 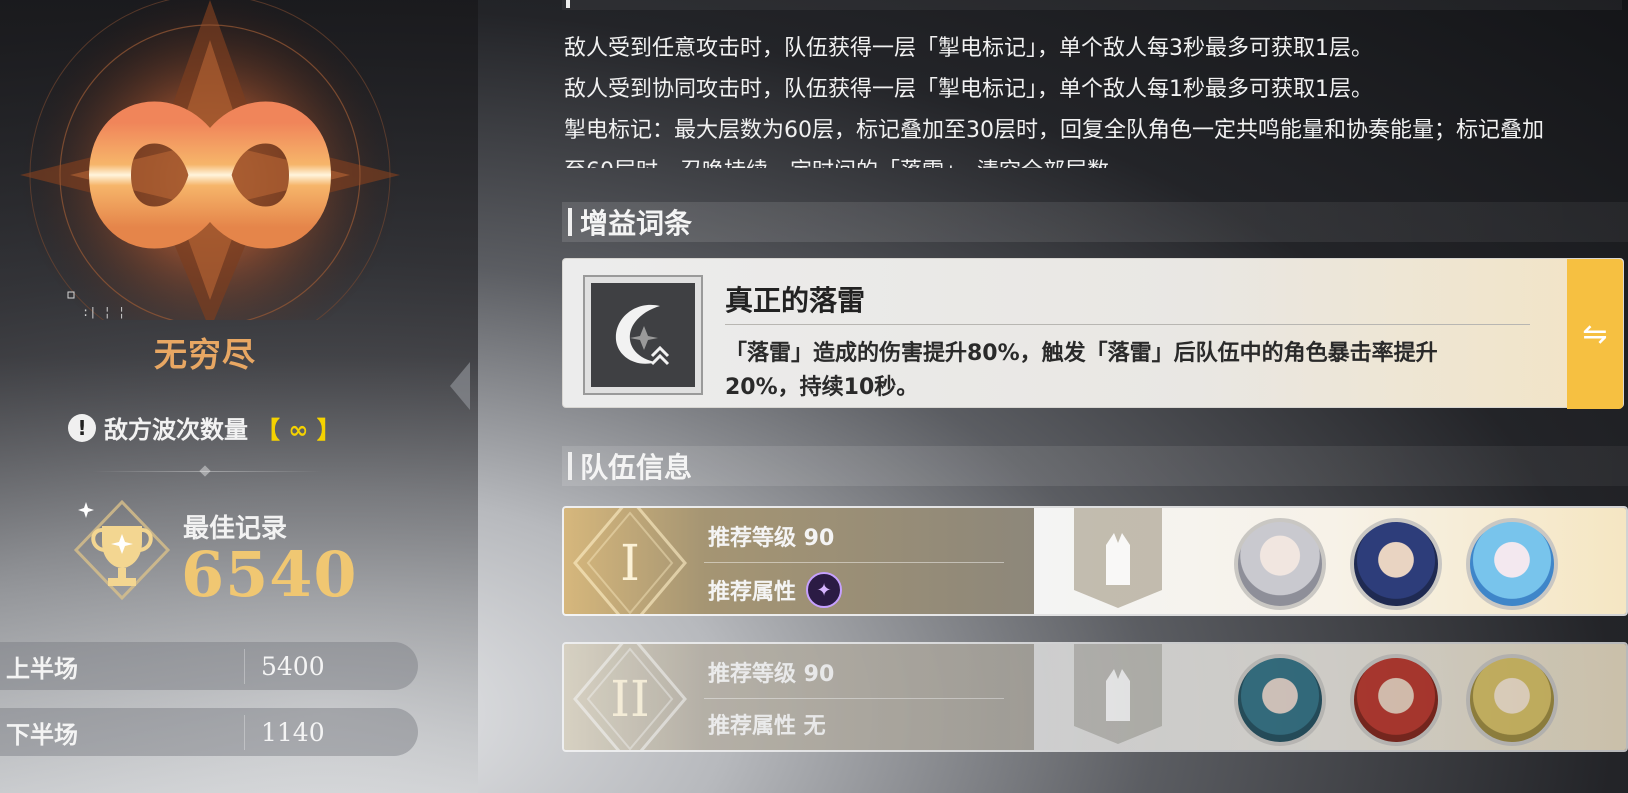 I want to click on divider-ornament, so click(x=205, y=471).